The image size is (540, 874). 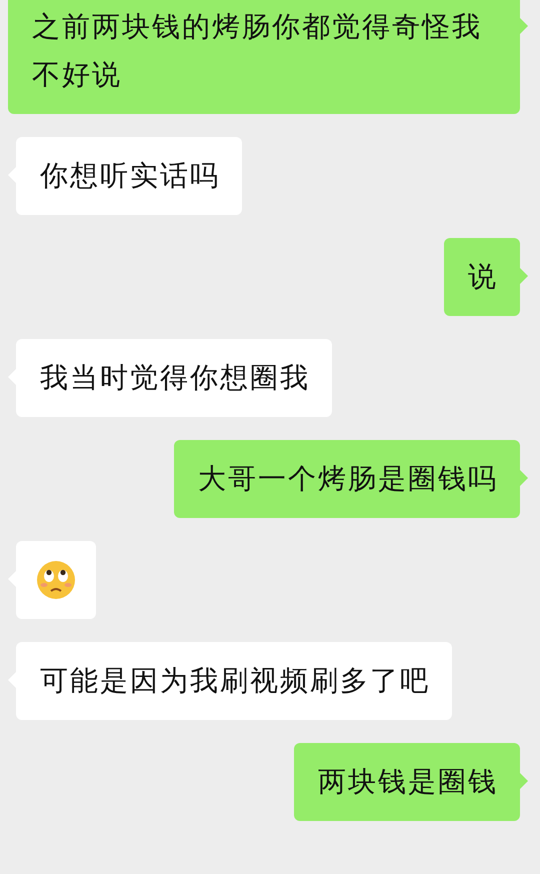 What do you see at coordinates (407, 782) in the screenshot?
I see `message-bubble: 两块钱是圈钱` at bounding box center [407, 782].